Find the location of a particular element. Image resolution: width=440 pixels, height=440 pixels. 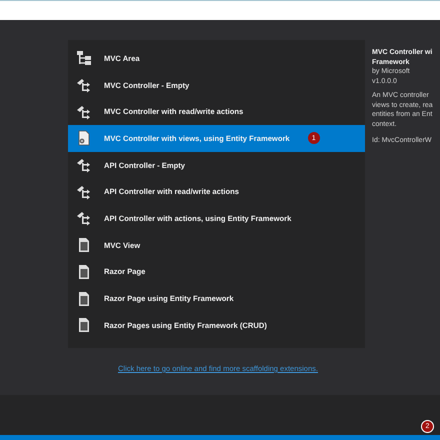

hierarchy-icon is located at coordinates (84, 58).